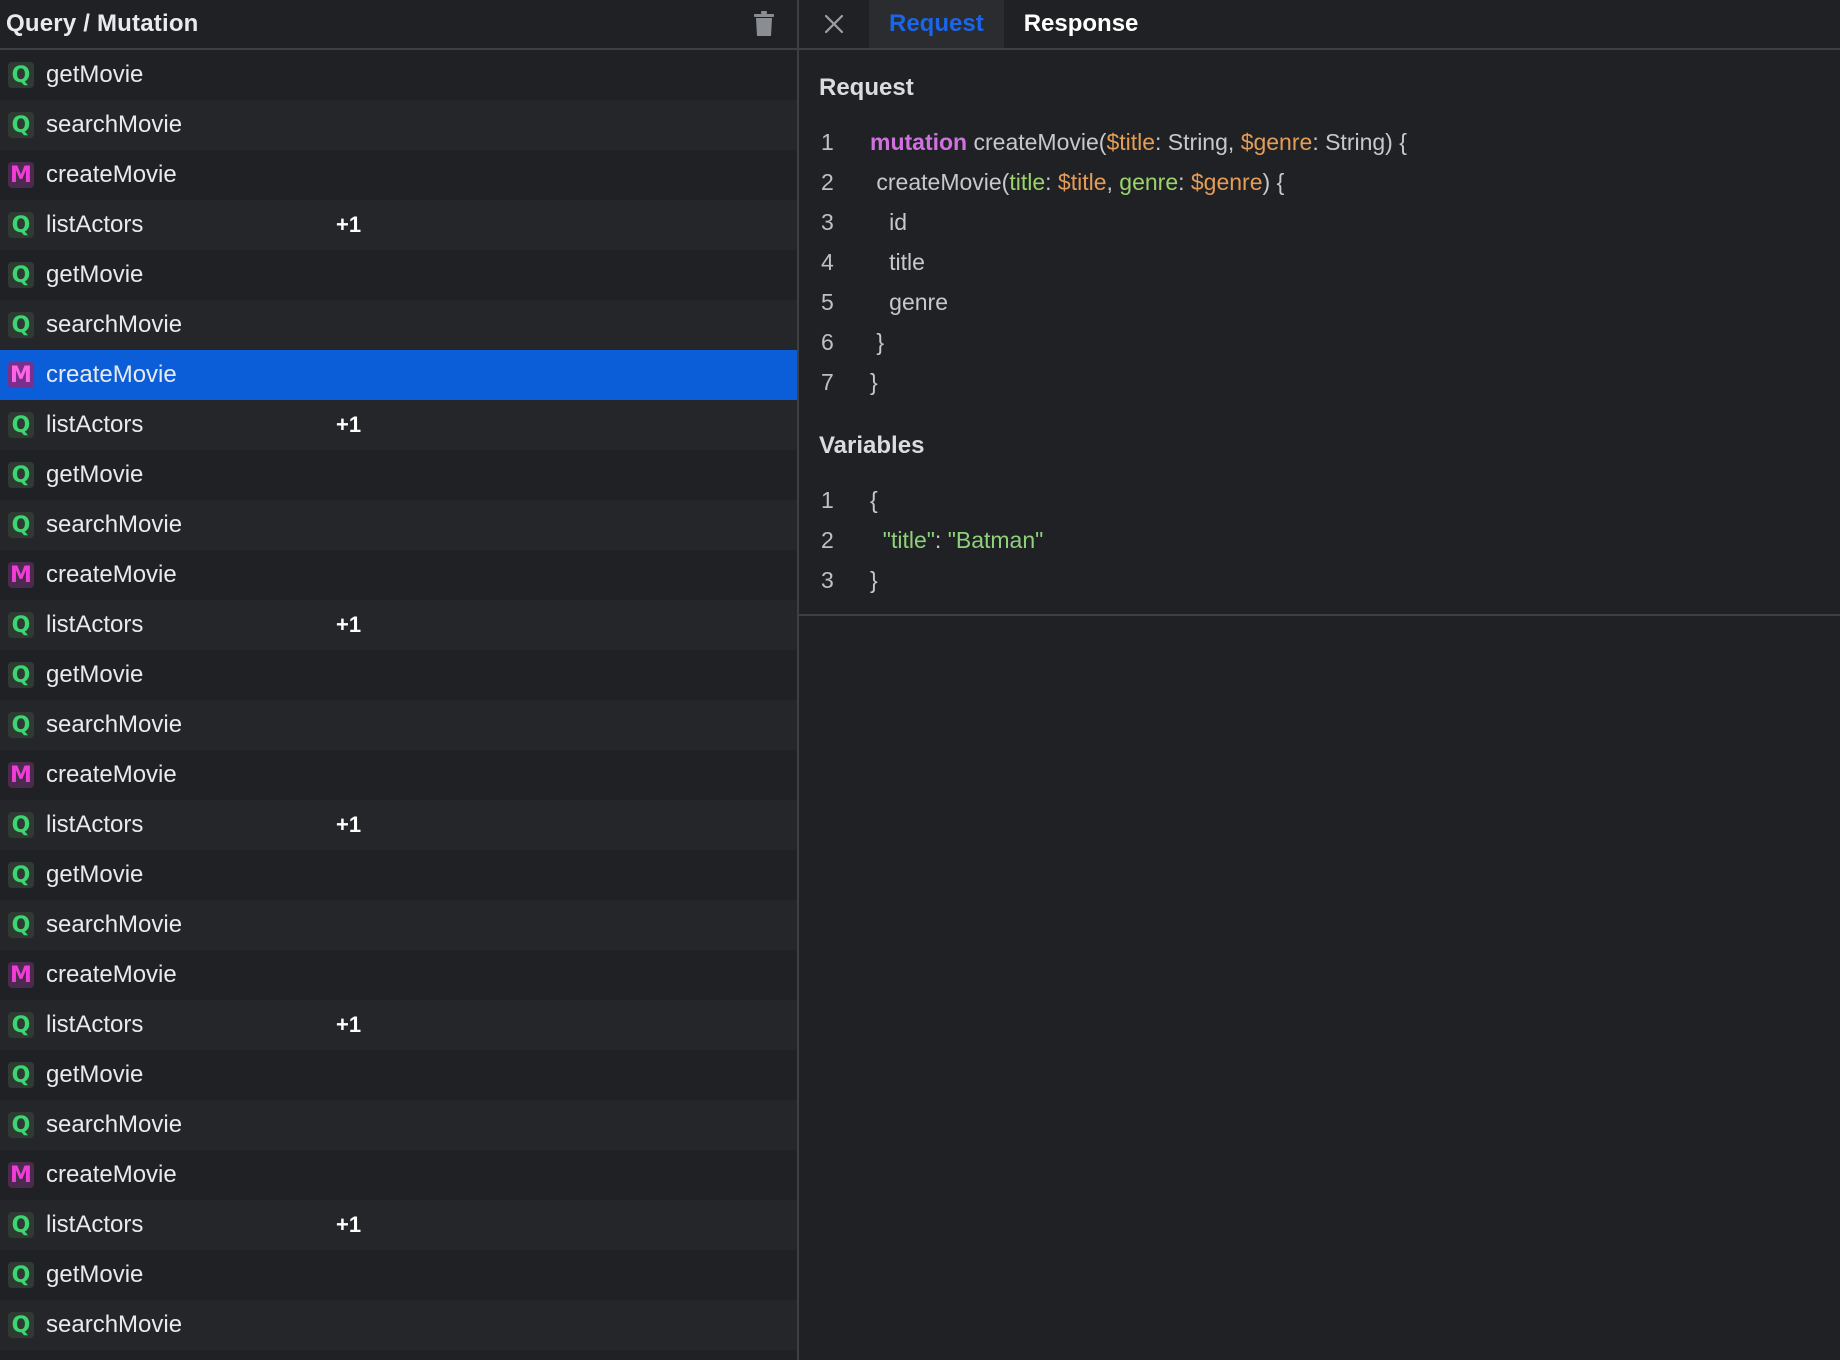 The width and height of the screenshot is (1840, 1360). I want to click on request-section-title: Request, so click(866, 87).